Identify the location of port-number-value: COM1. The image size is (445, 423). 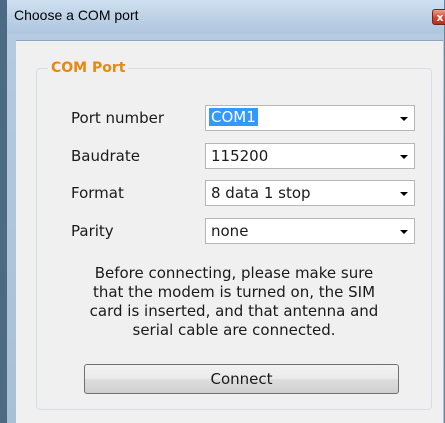
(233, 117).